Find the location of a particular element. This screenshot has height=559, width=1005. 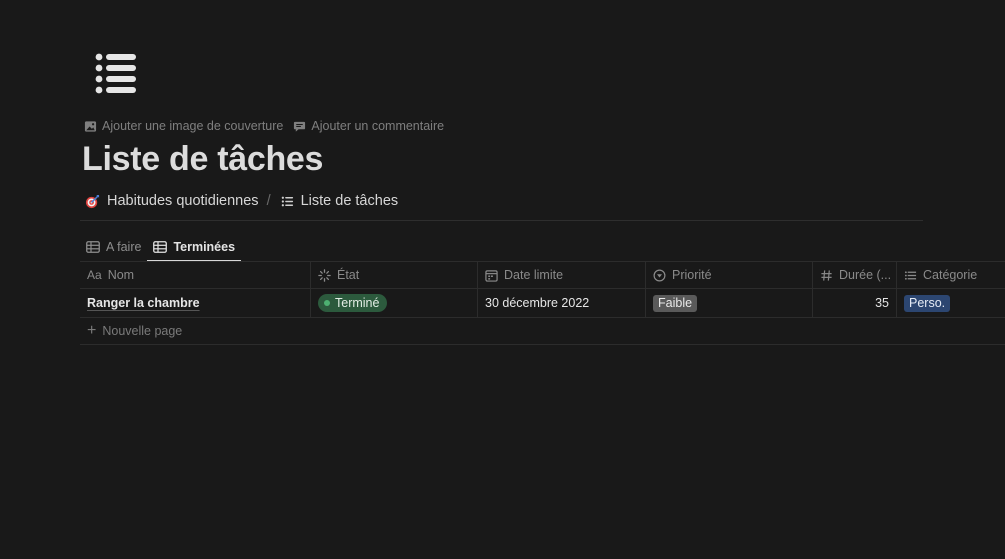

list-icon is located at coordinates (287, 201).